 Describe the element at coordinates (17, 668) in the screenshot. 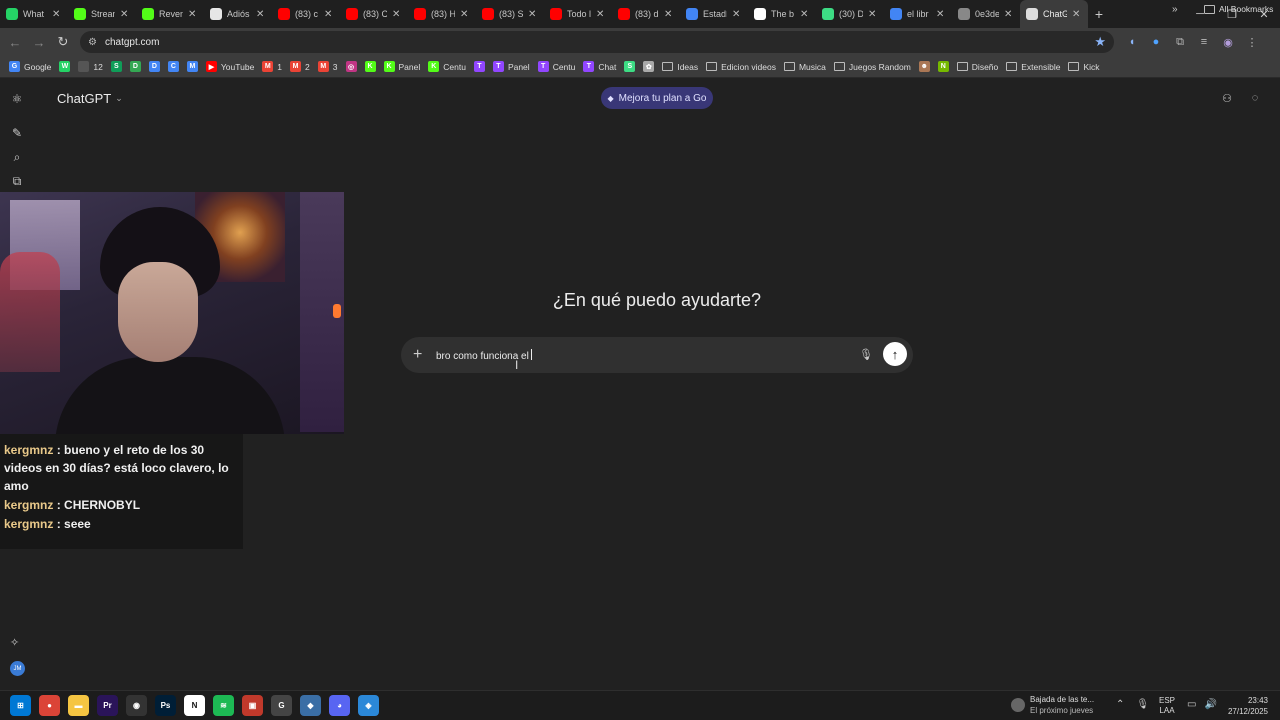

I see `user-avatar: JM` at that location.